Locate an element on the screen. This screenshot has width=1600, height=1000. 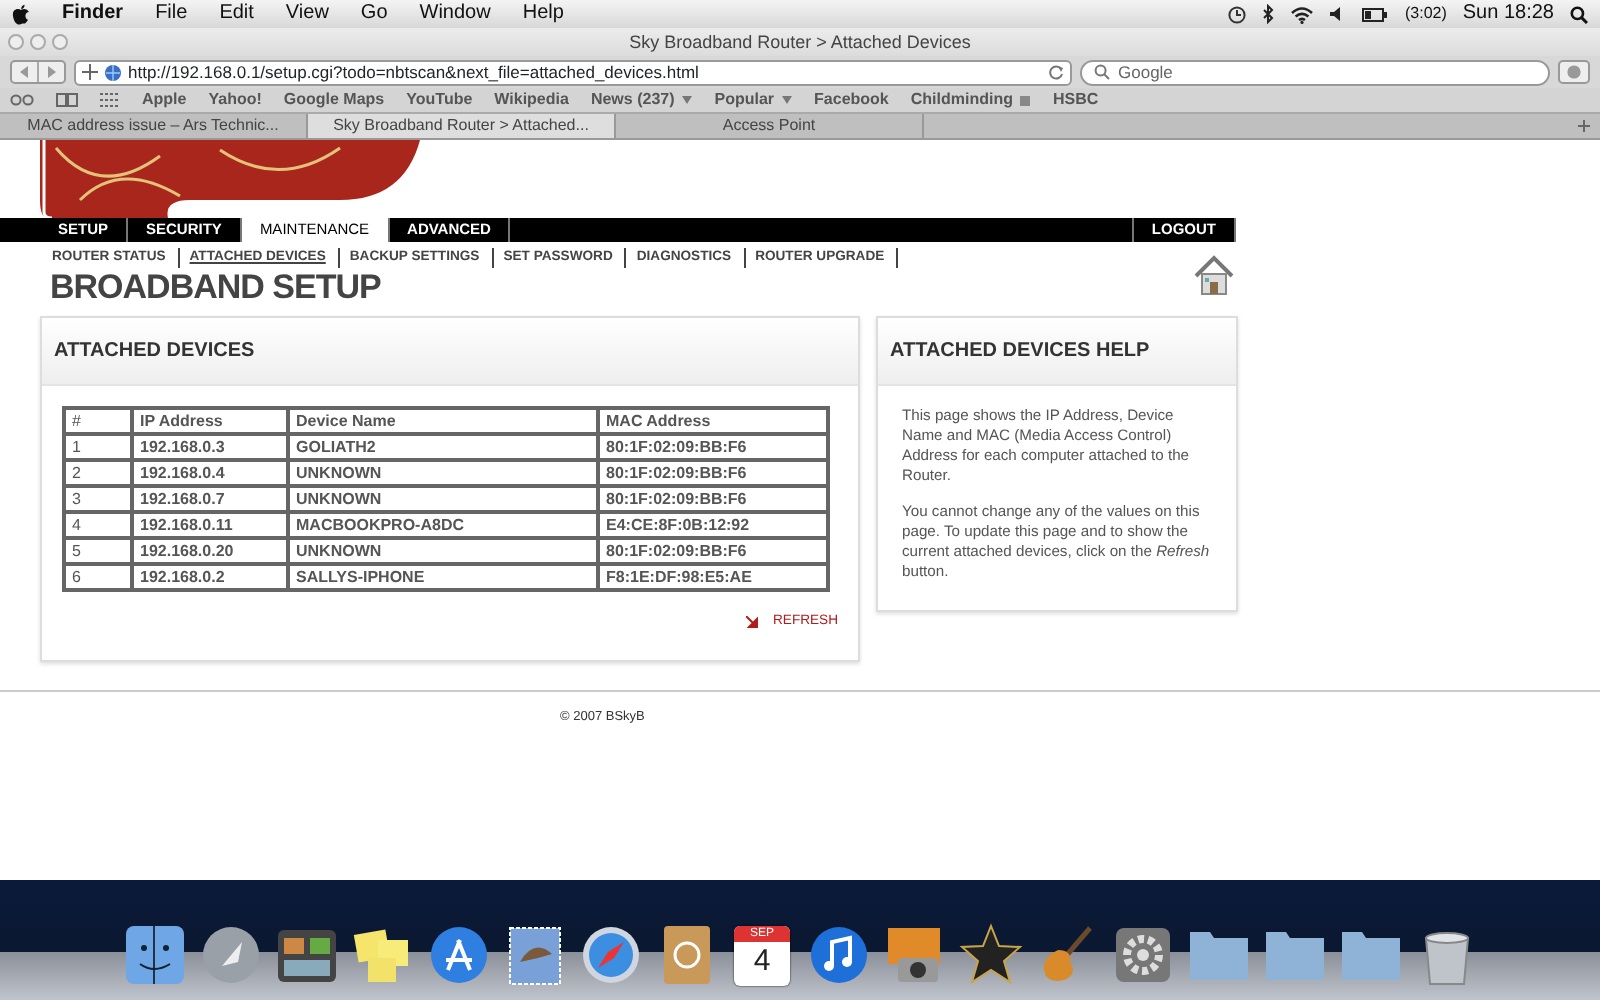
table-cell: 192.168.0.11 is located at coordinates (210, 525).